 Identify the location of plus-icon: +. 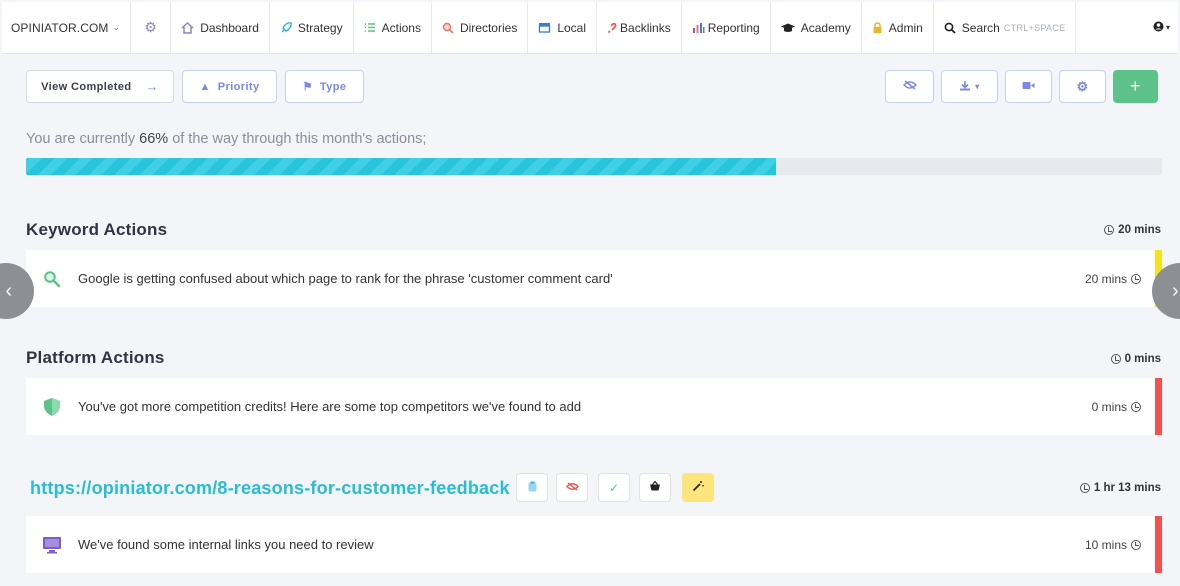
(1135, 86).